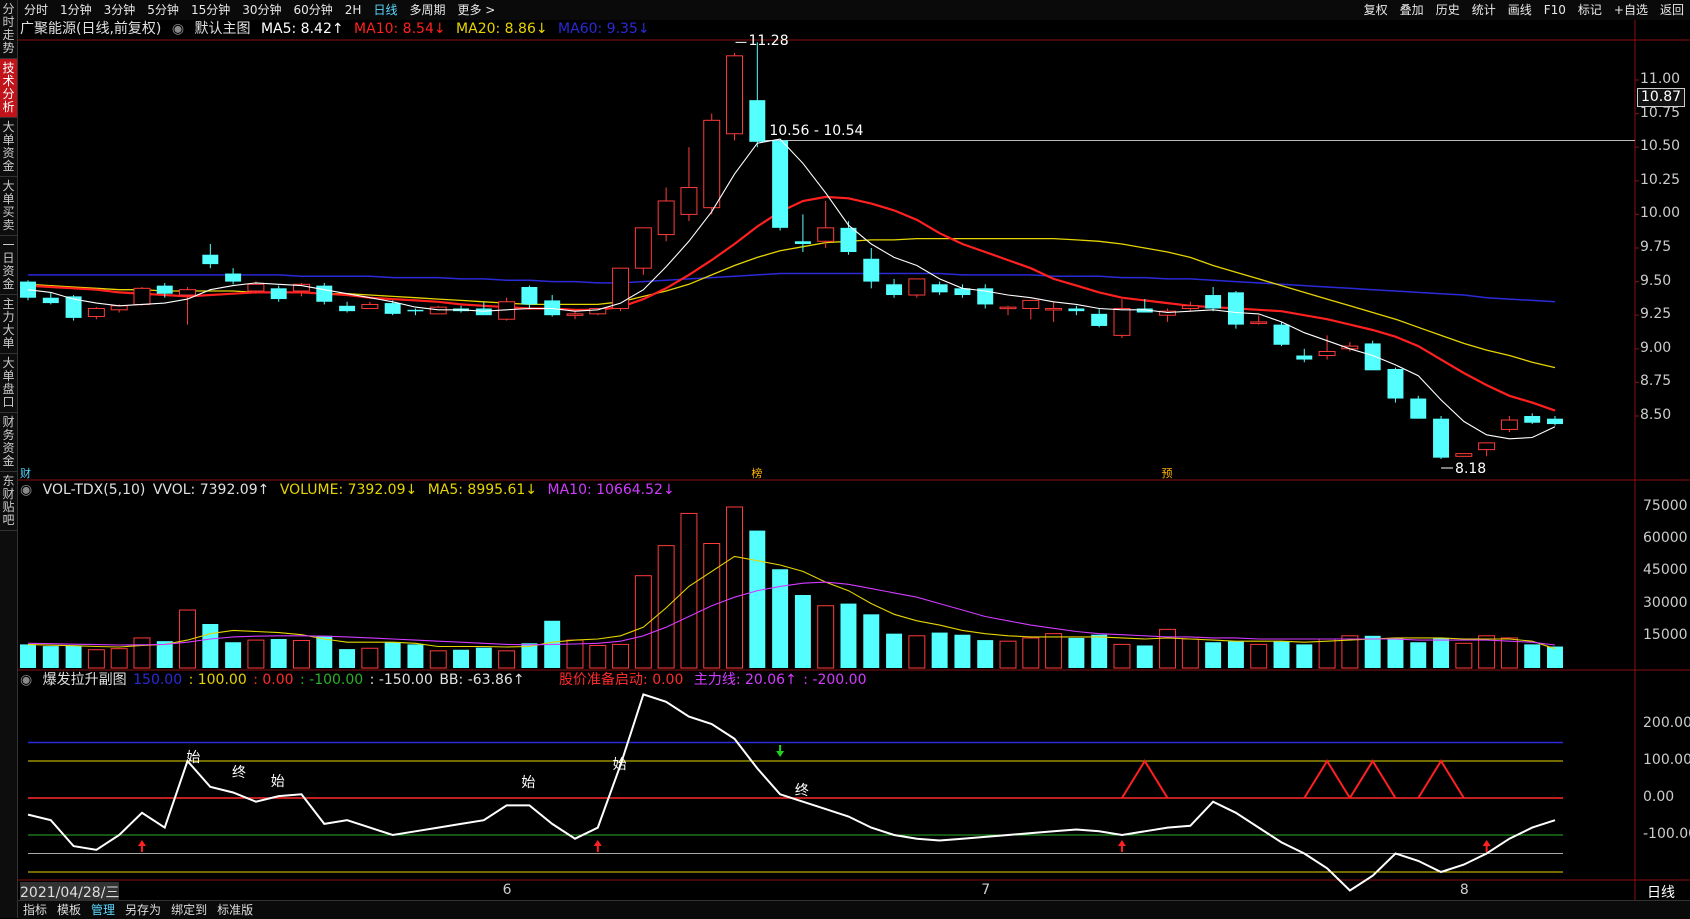 The width and height of the screenshot is (1690, 919). Describe the element at coordinates (1464, 890) in the screenshot. I see `month-label: 8` at that location.